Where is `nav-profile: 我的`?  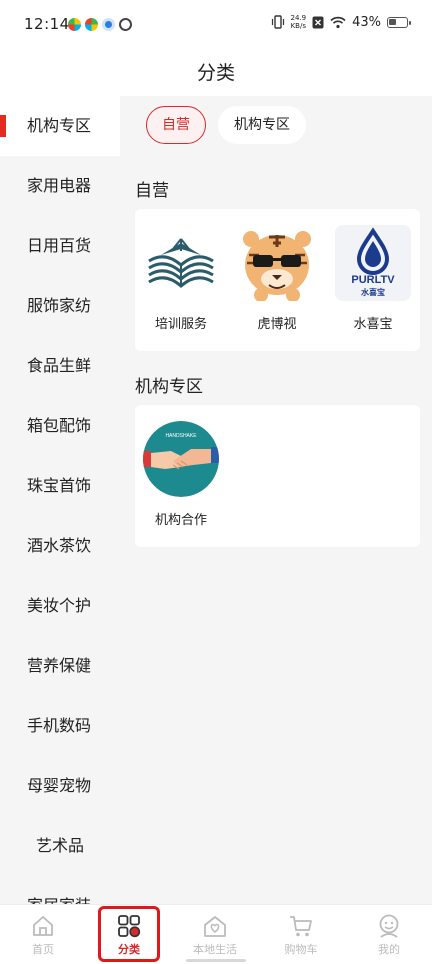 nav-profile: 我的 is located at coordinates (389, 934).